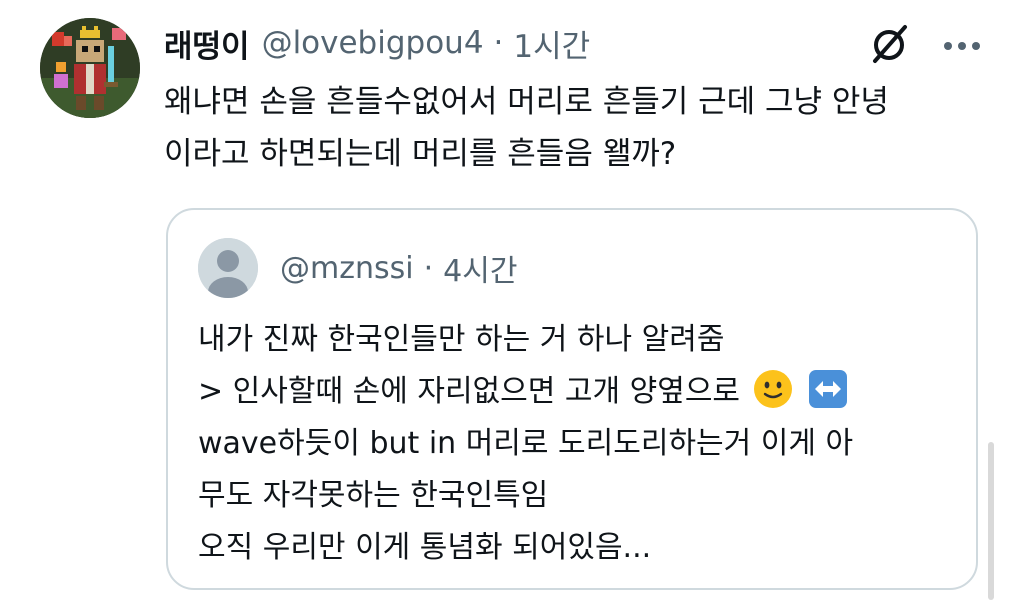 The height and width of the screenshot is (600, 1024). Describe the element at coordinates (480, 268) in the screenshot. I see `quoted-post-time: 4시간` at that location.